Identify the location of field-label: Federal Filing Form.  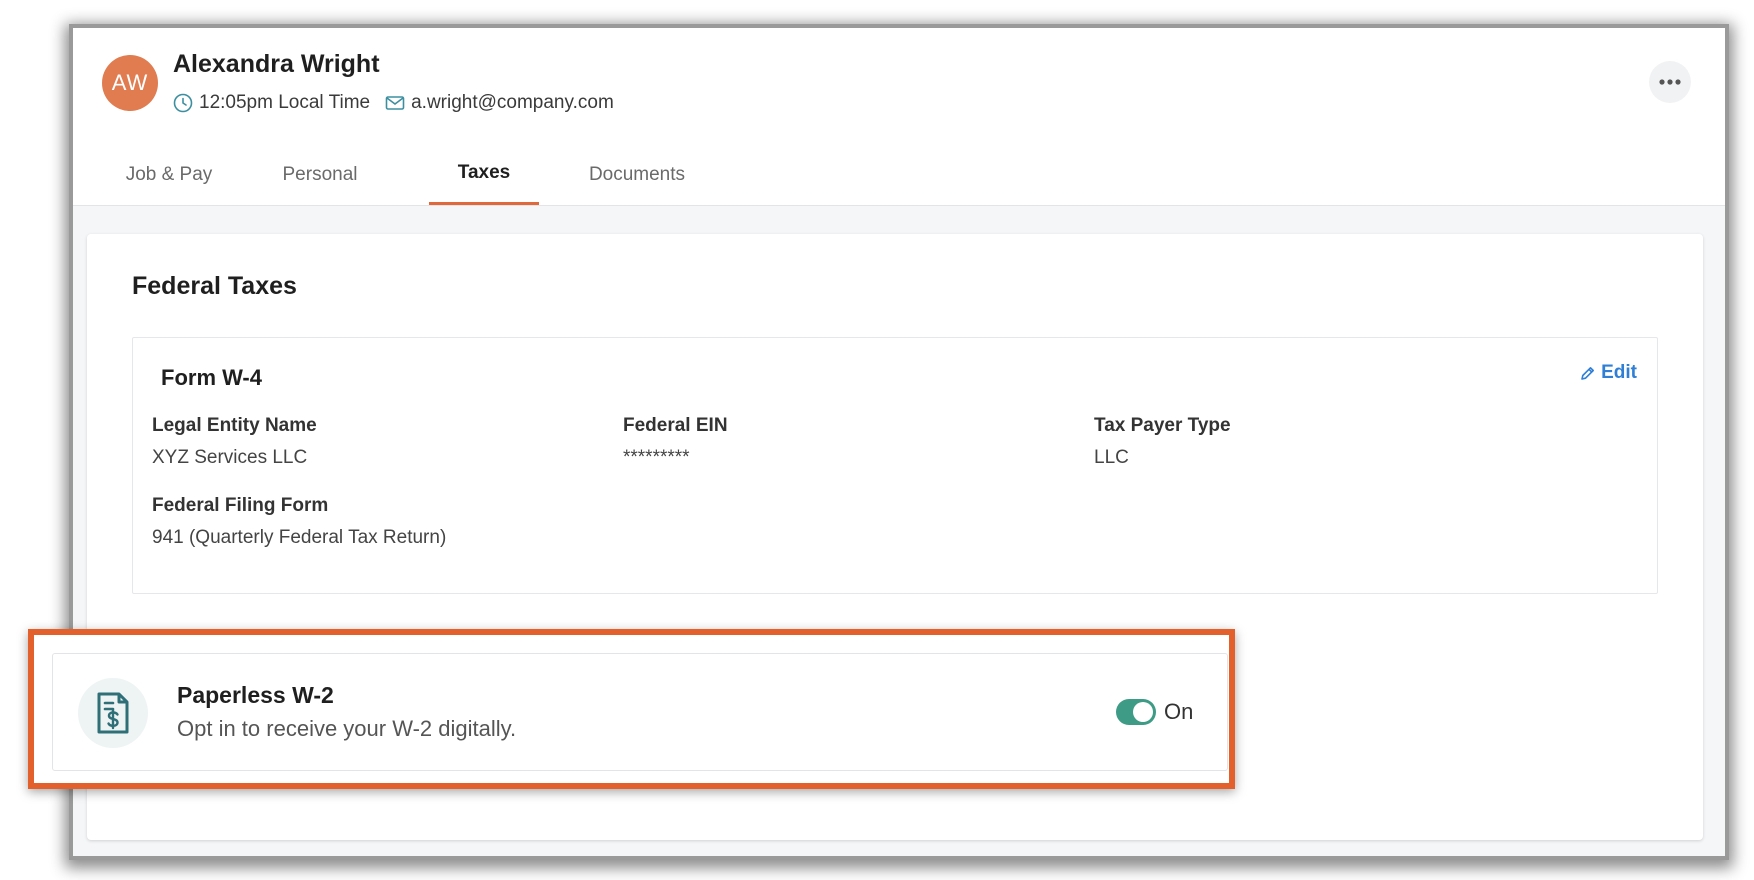
(240, 505).